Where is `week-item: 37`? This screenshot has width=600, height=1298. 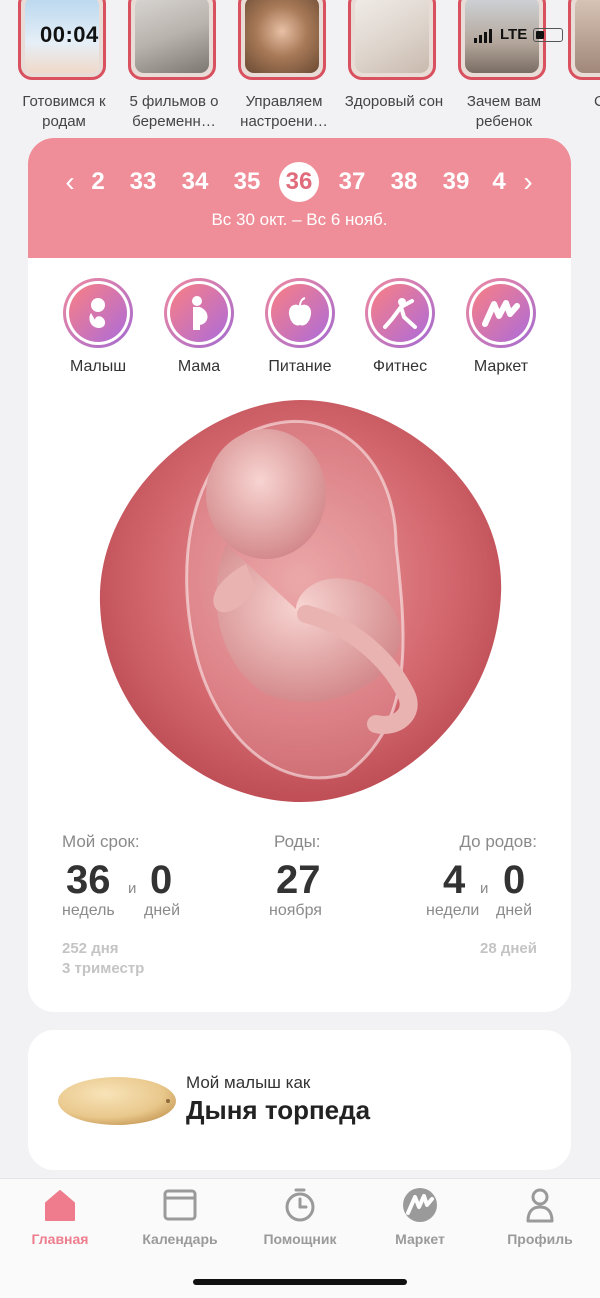
week-item: 37 is located at coordinates (352, 182).